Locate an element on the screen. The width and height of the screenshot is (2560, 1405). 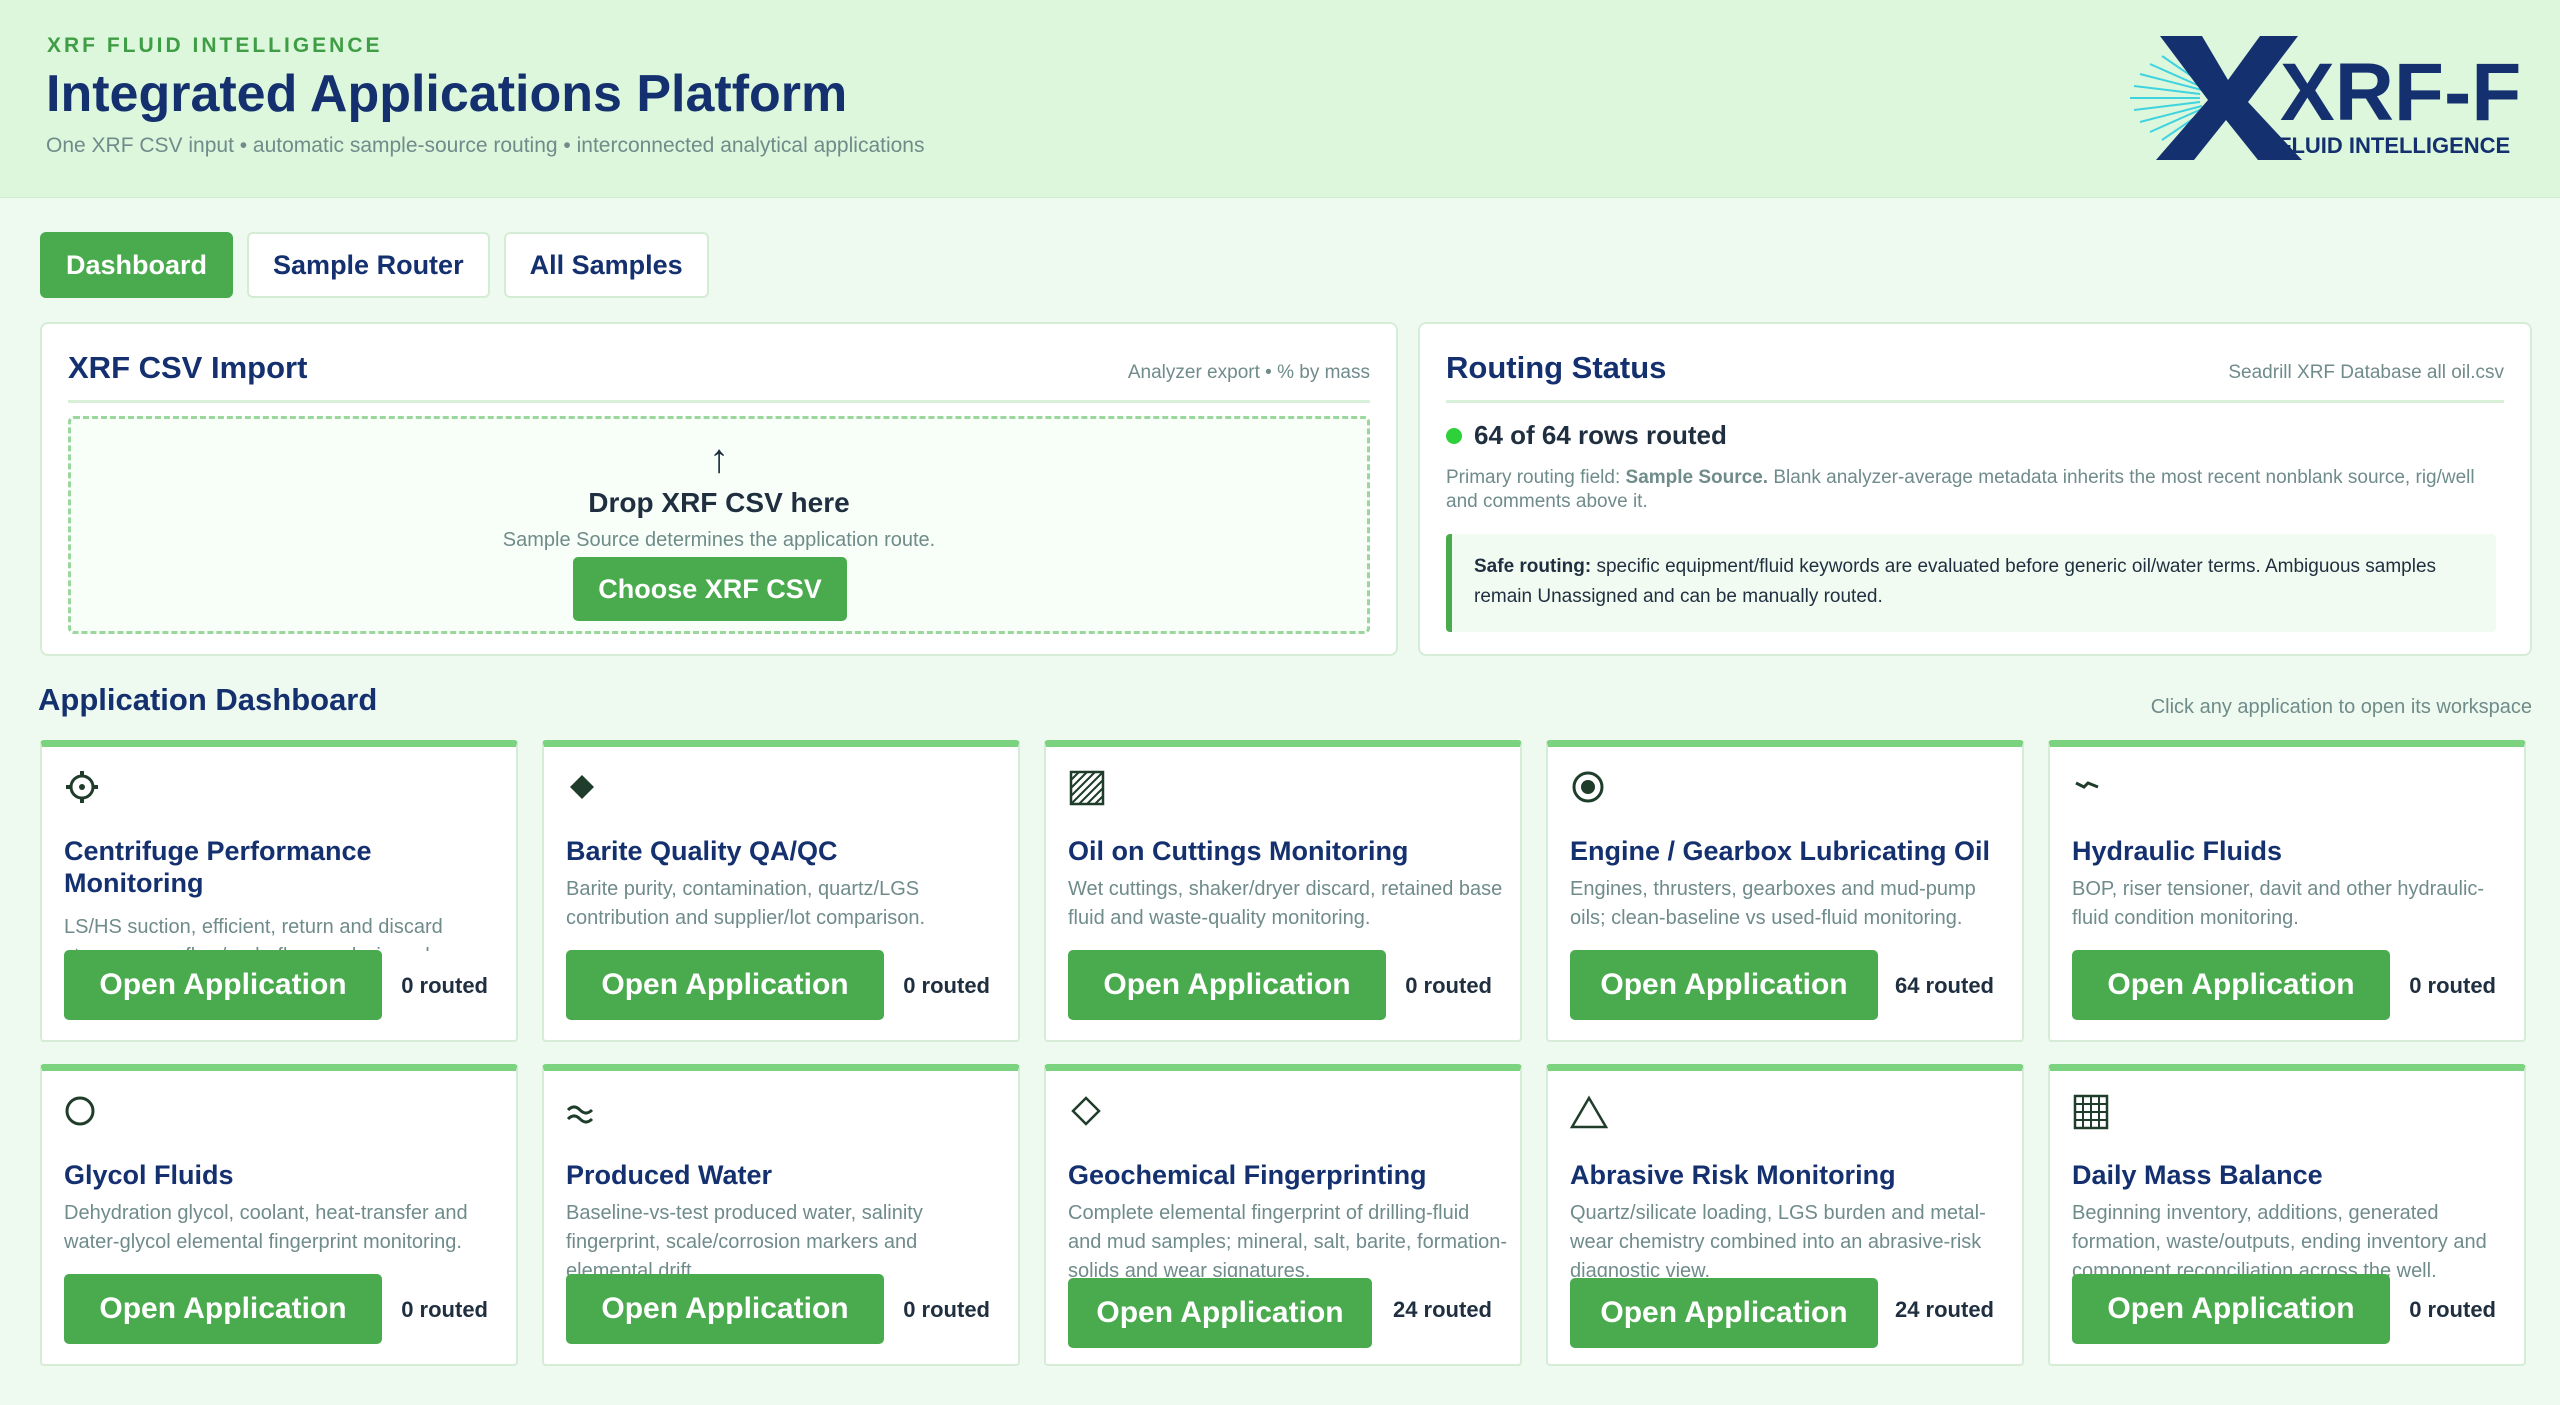
app-title: Produced Water is located at coordinates (669, 1175).